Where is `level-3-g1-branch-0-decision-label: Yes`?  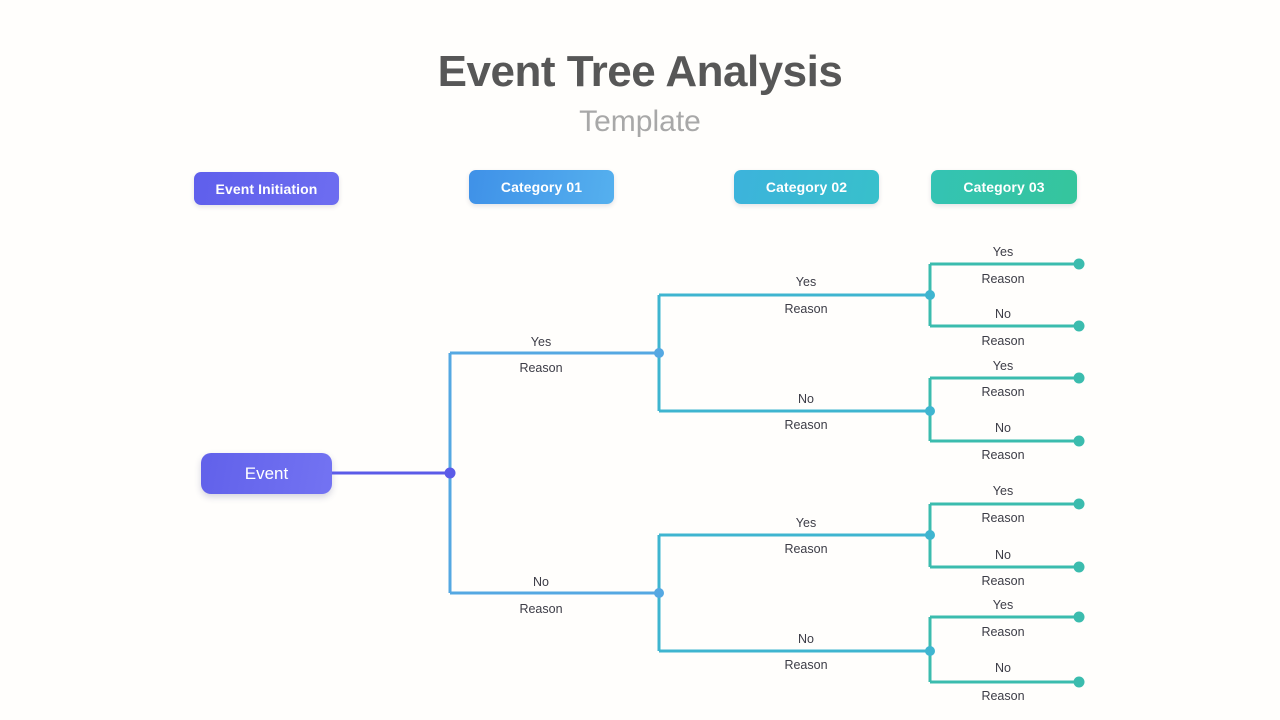
level-3-g1-branch-0-decision-label: Yes is located at coordinates (1003, 366).